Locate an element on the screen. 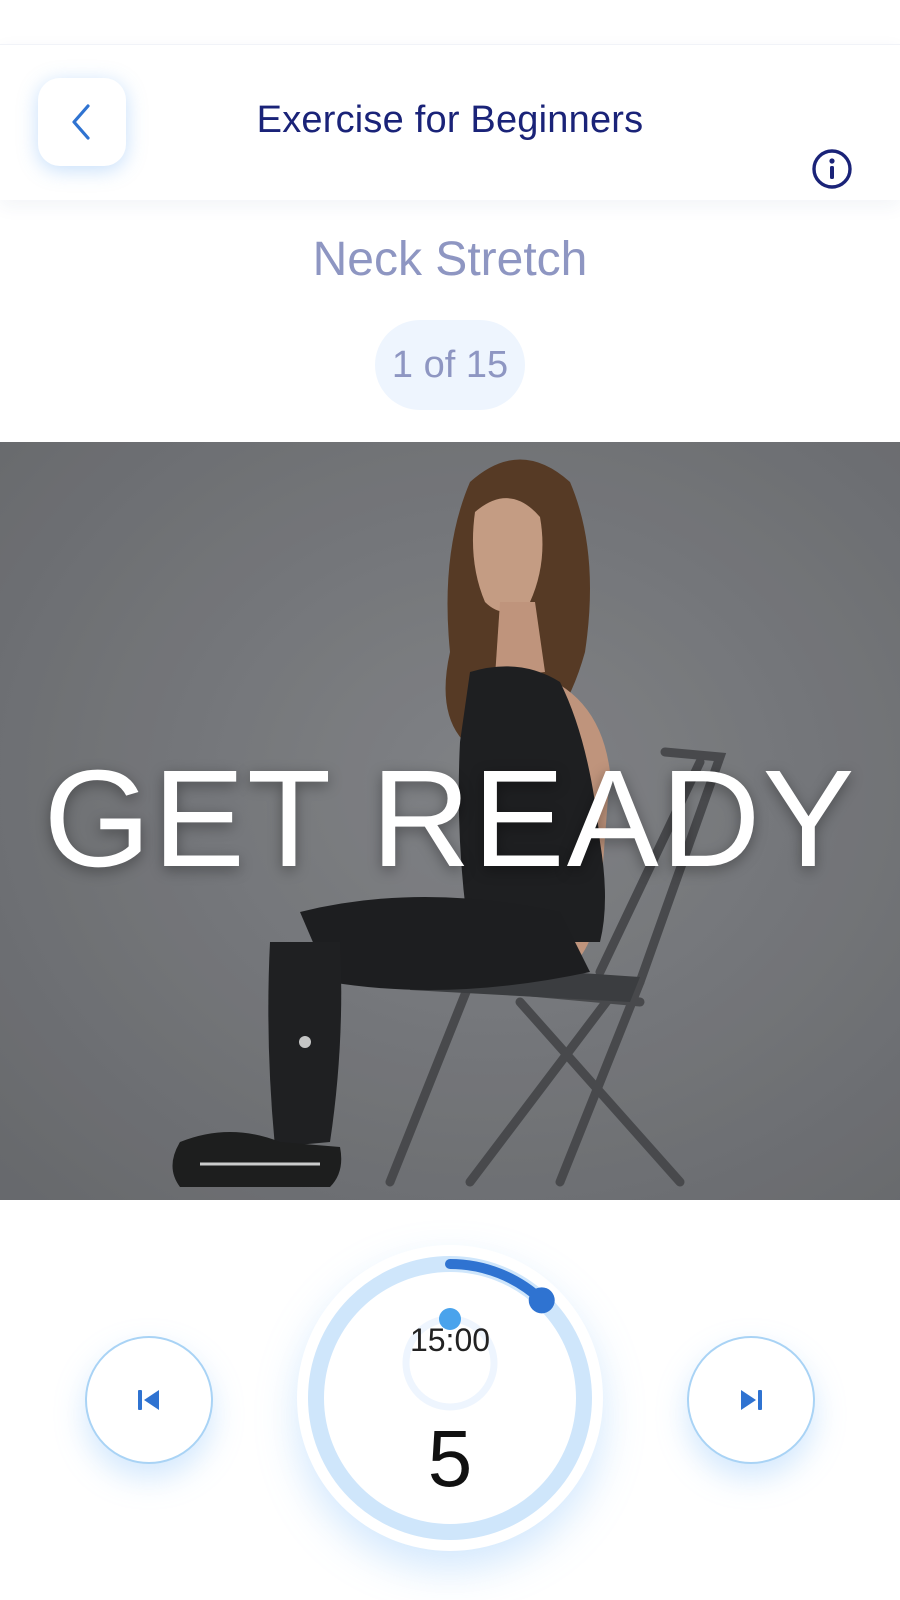 This screenshot has height=1600, width=900. previous-exercise-button is located at coordinates (149, 1400).